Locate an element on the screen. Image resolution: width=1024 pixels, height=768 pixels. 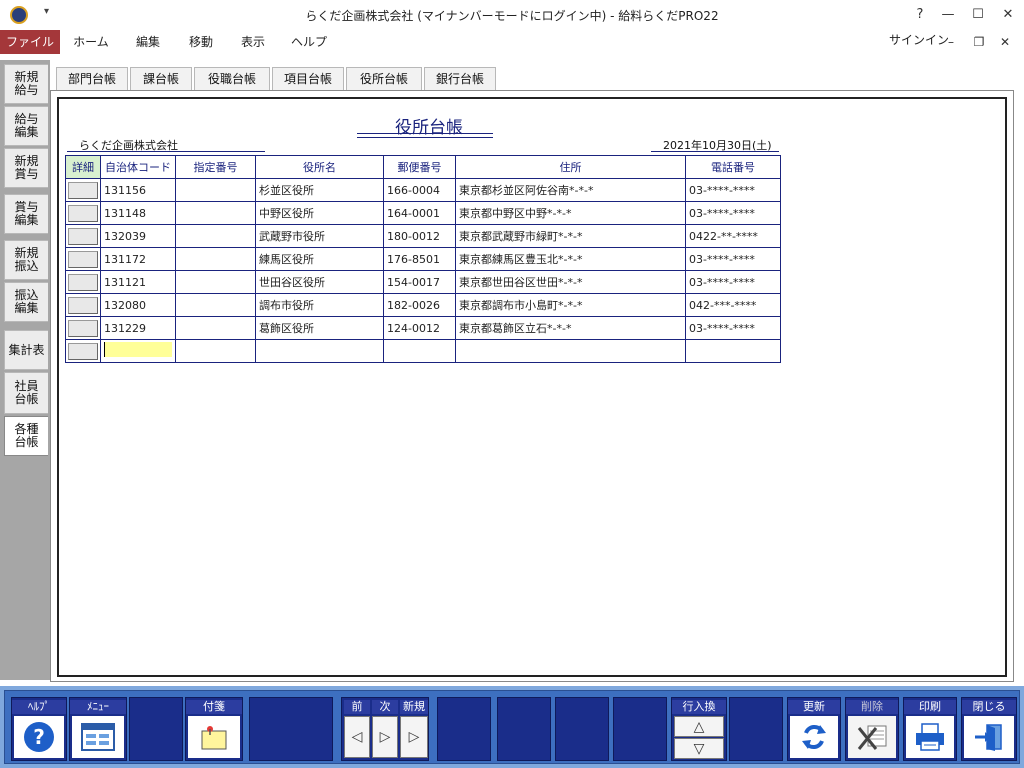
cell-code: 131121 is located at coordinates (138, 282).